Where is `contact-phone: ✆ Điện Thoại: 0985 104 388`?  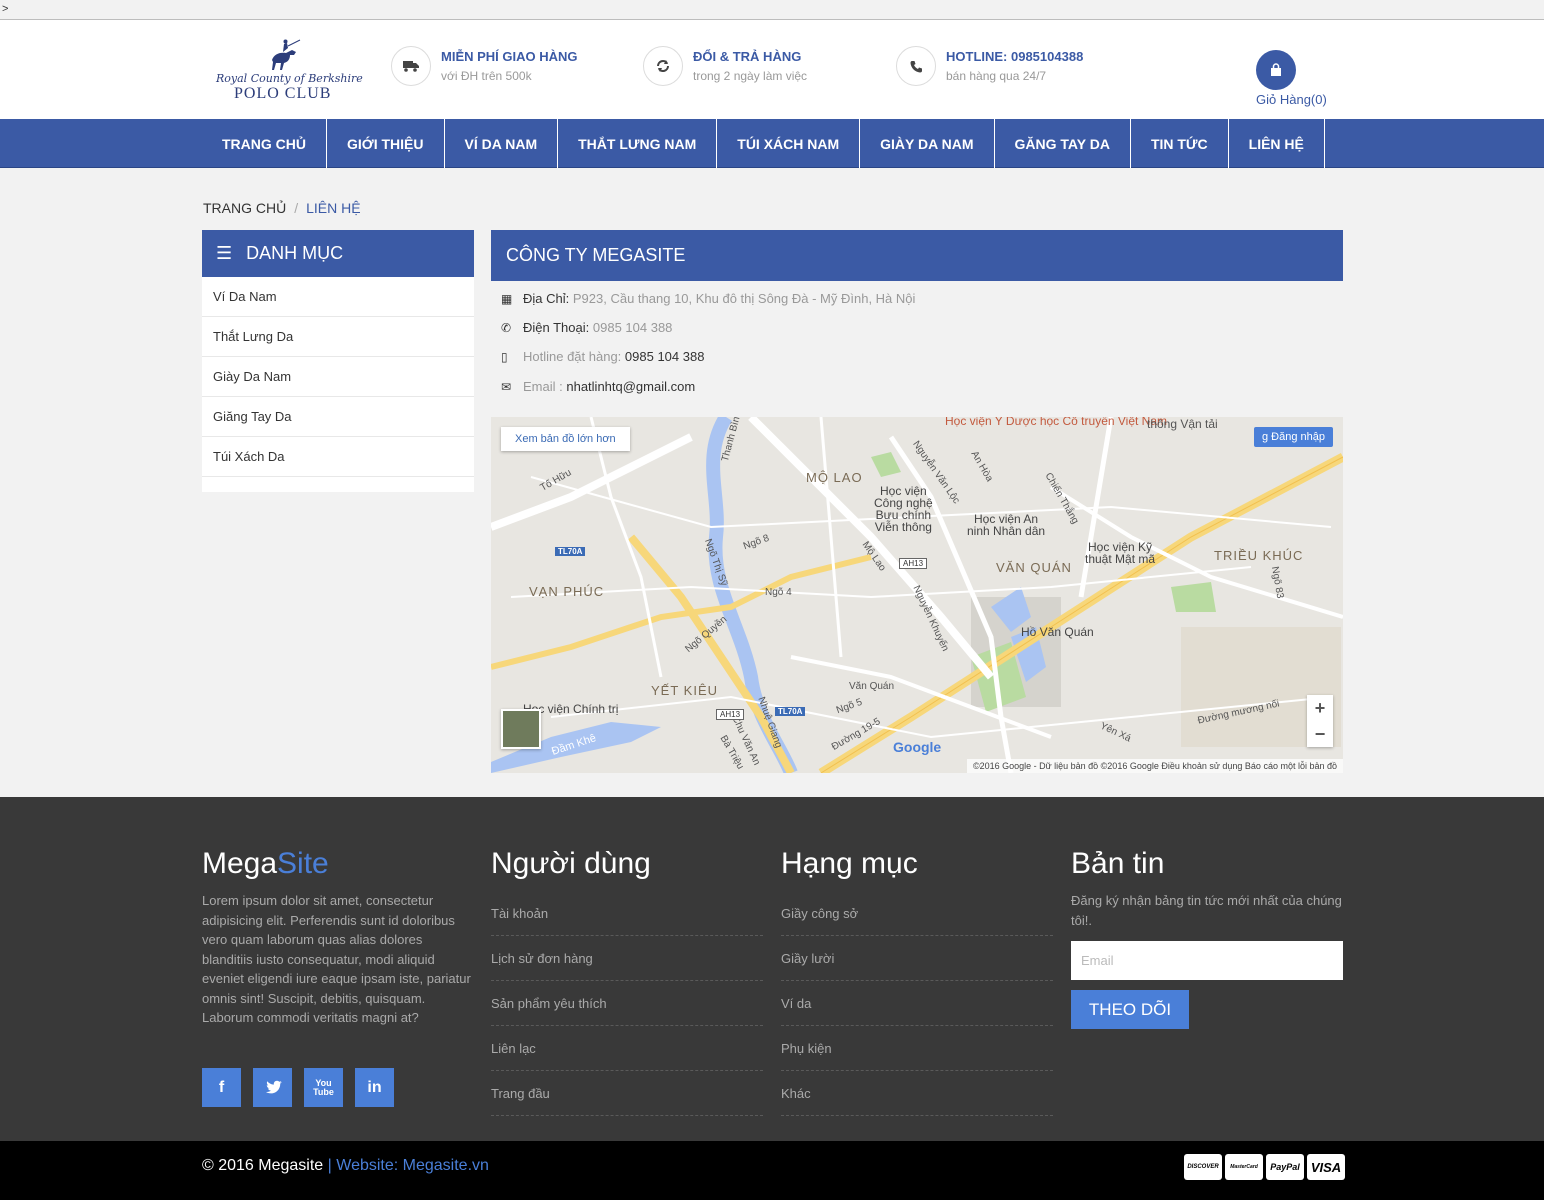 contact-phone: ✆ Điện Thoại: 0985 104 388 is located at coordinates (586, 327).